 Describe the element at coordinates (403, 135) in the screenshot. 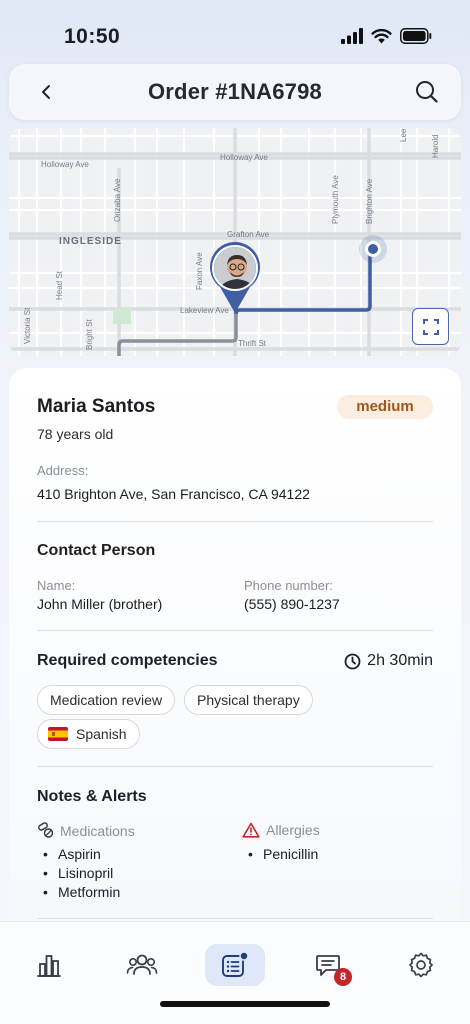

I see `street-label: Lee` at that location.